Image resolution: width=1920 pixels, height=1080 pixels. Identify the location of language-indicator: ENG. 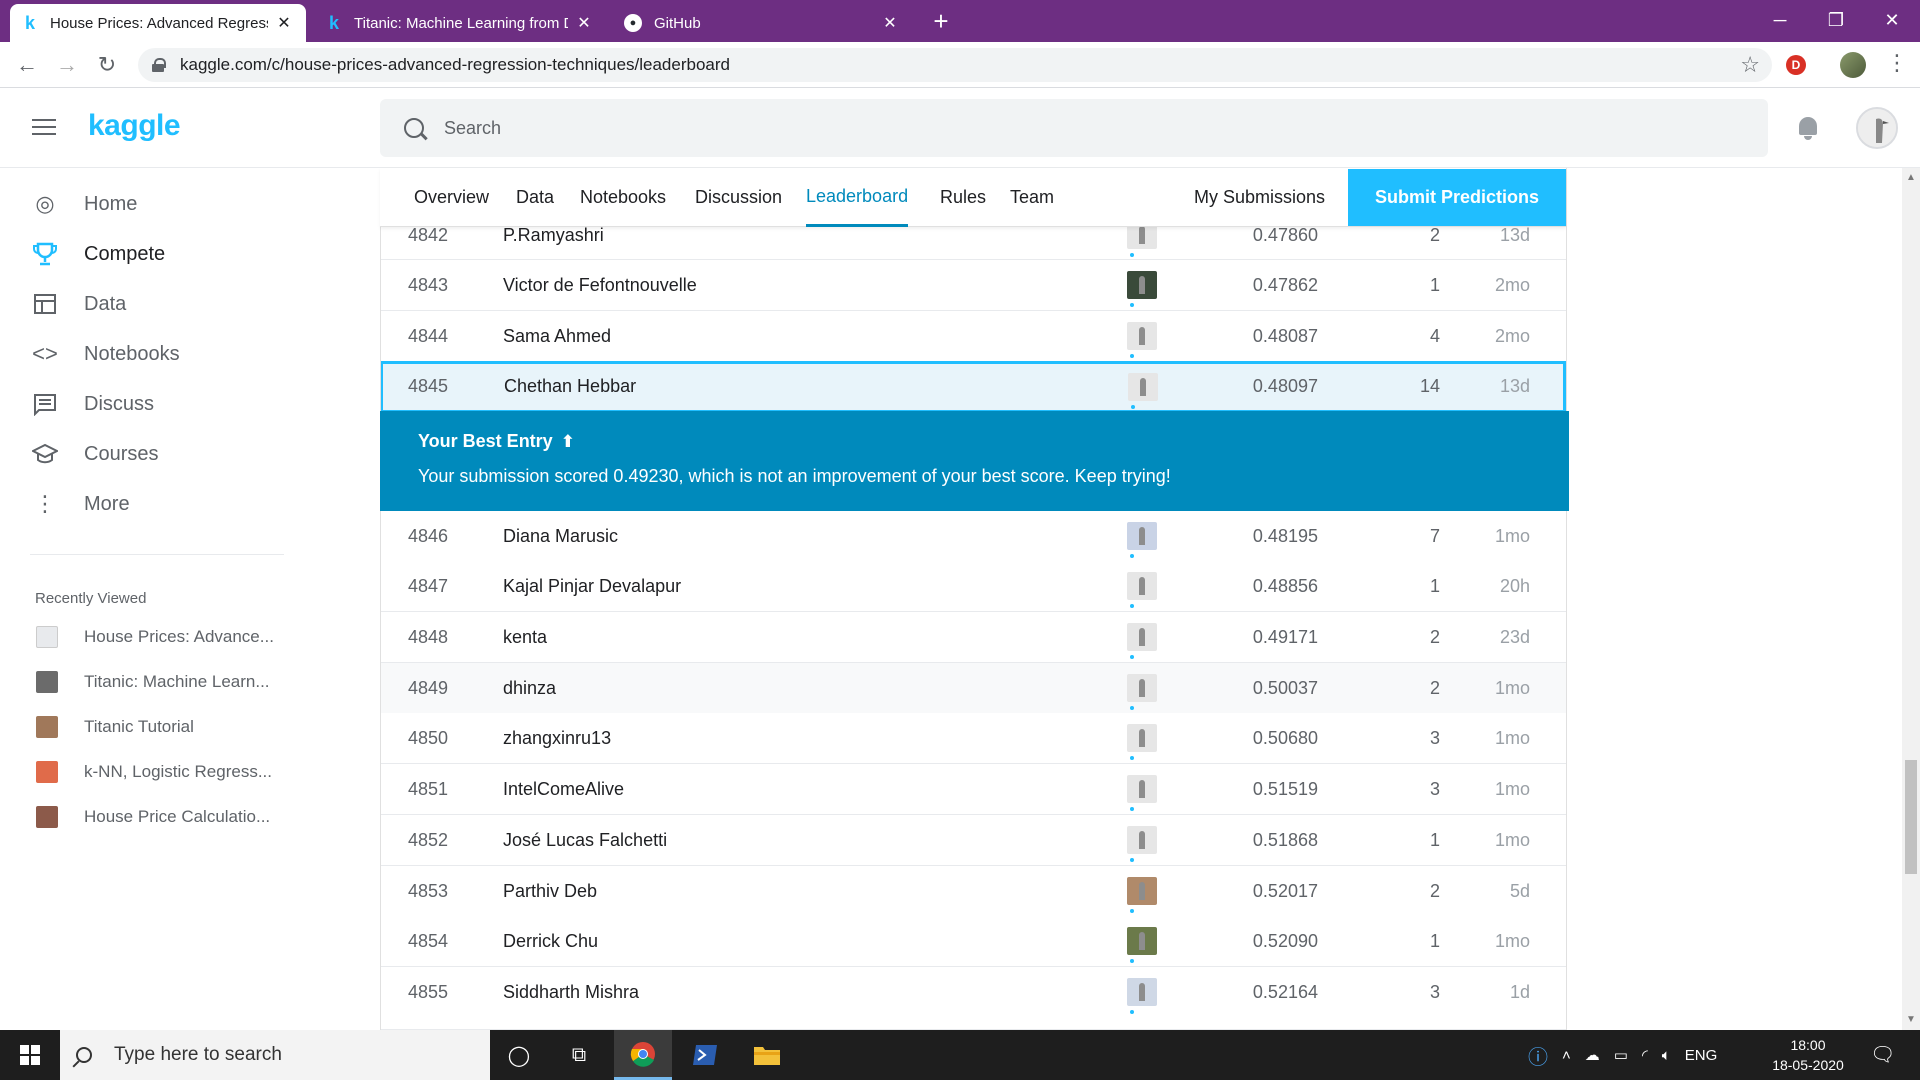
(1701, 1055).